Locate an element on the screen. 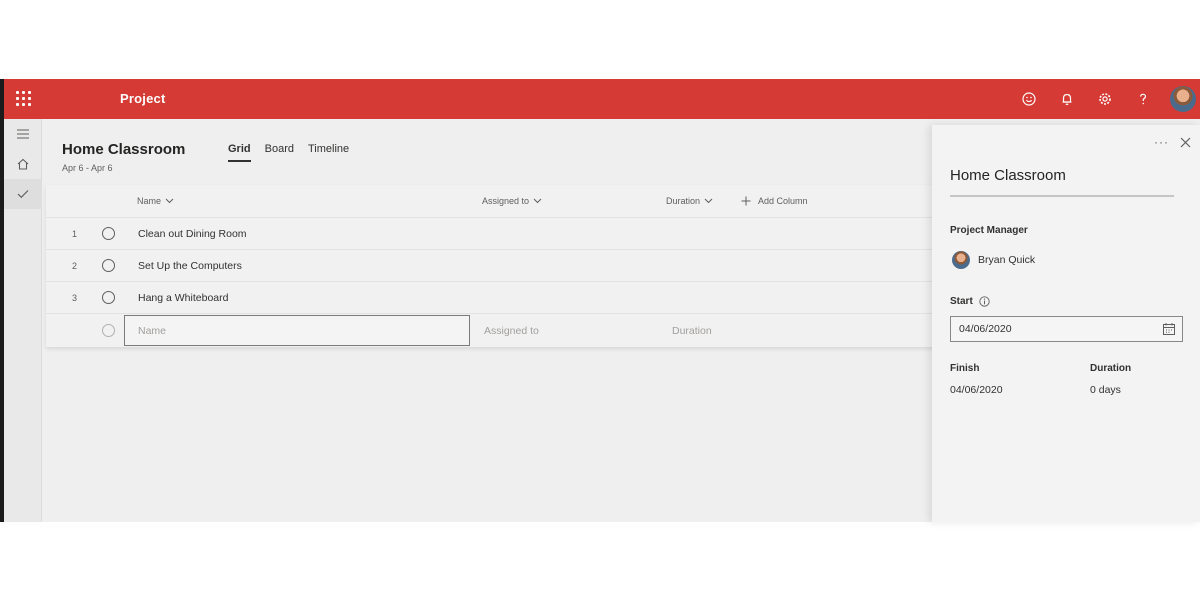 Image resolution: width=1200 pixels, height=600 pixels. add-column-button: Add Column is located at coordinates (774, 201).